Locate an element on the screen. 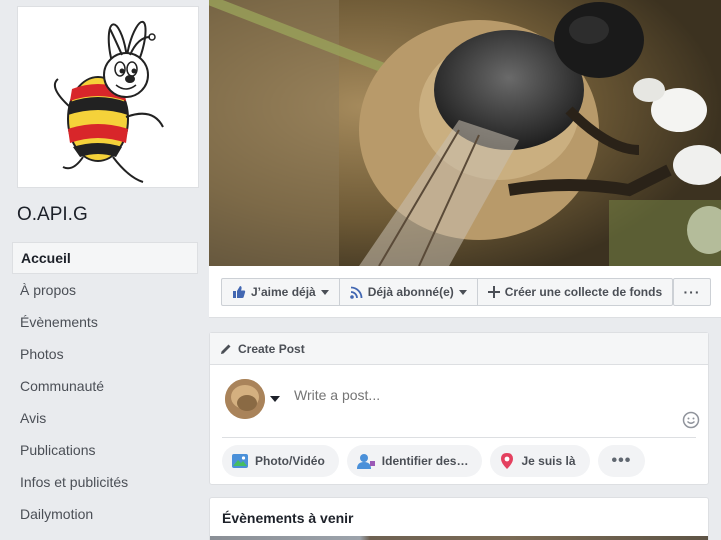 Image resolution: width=721 pixels, height=540 pixels. profile-picture is located at coordinates (108, 97).